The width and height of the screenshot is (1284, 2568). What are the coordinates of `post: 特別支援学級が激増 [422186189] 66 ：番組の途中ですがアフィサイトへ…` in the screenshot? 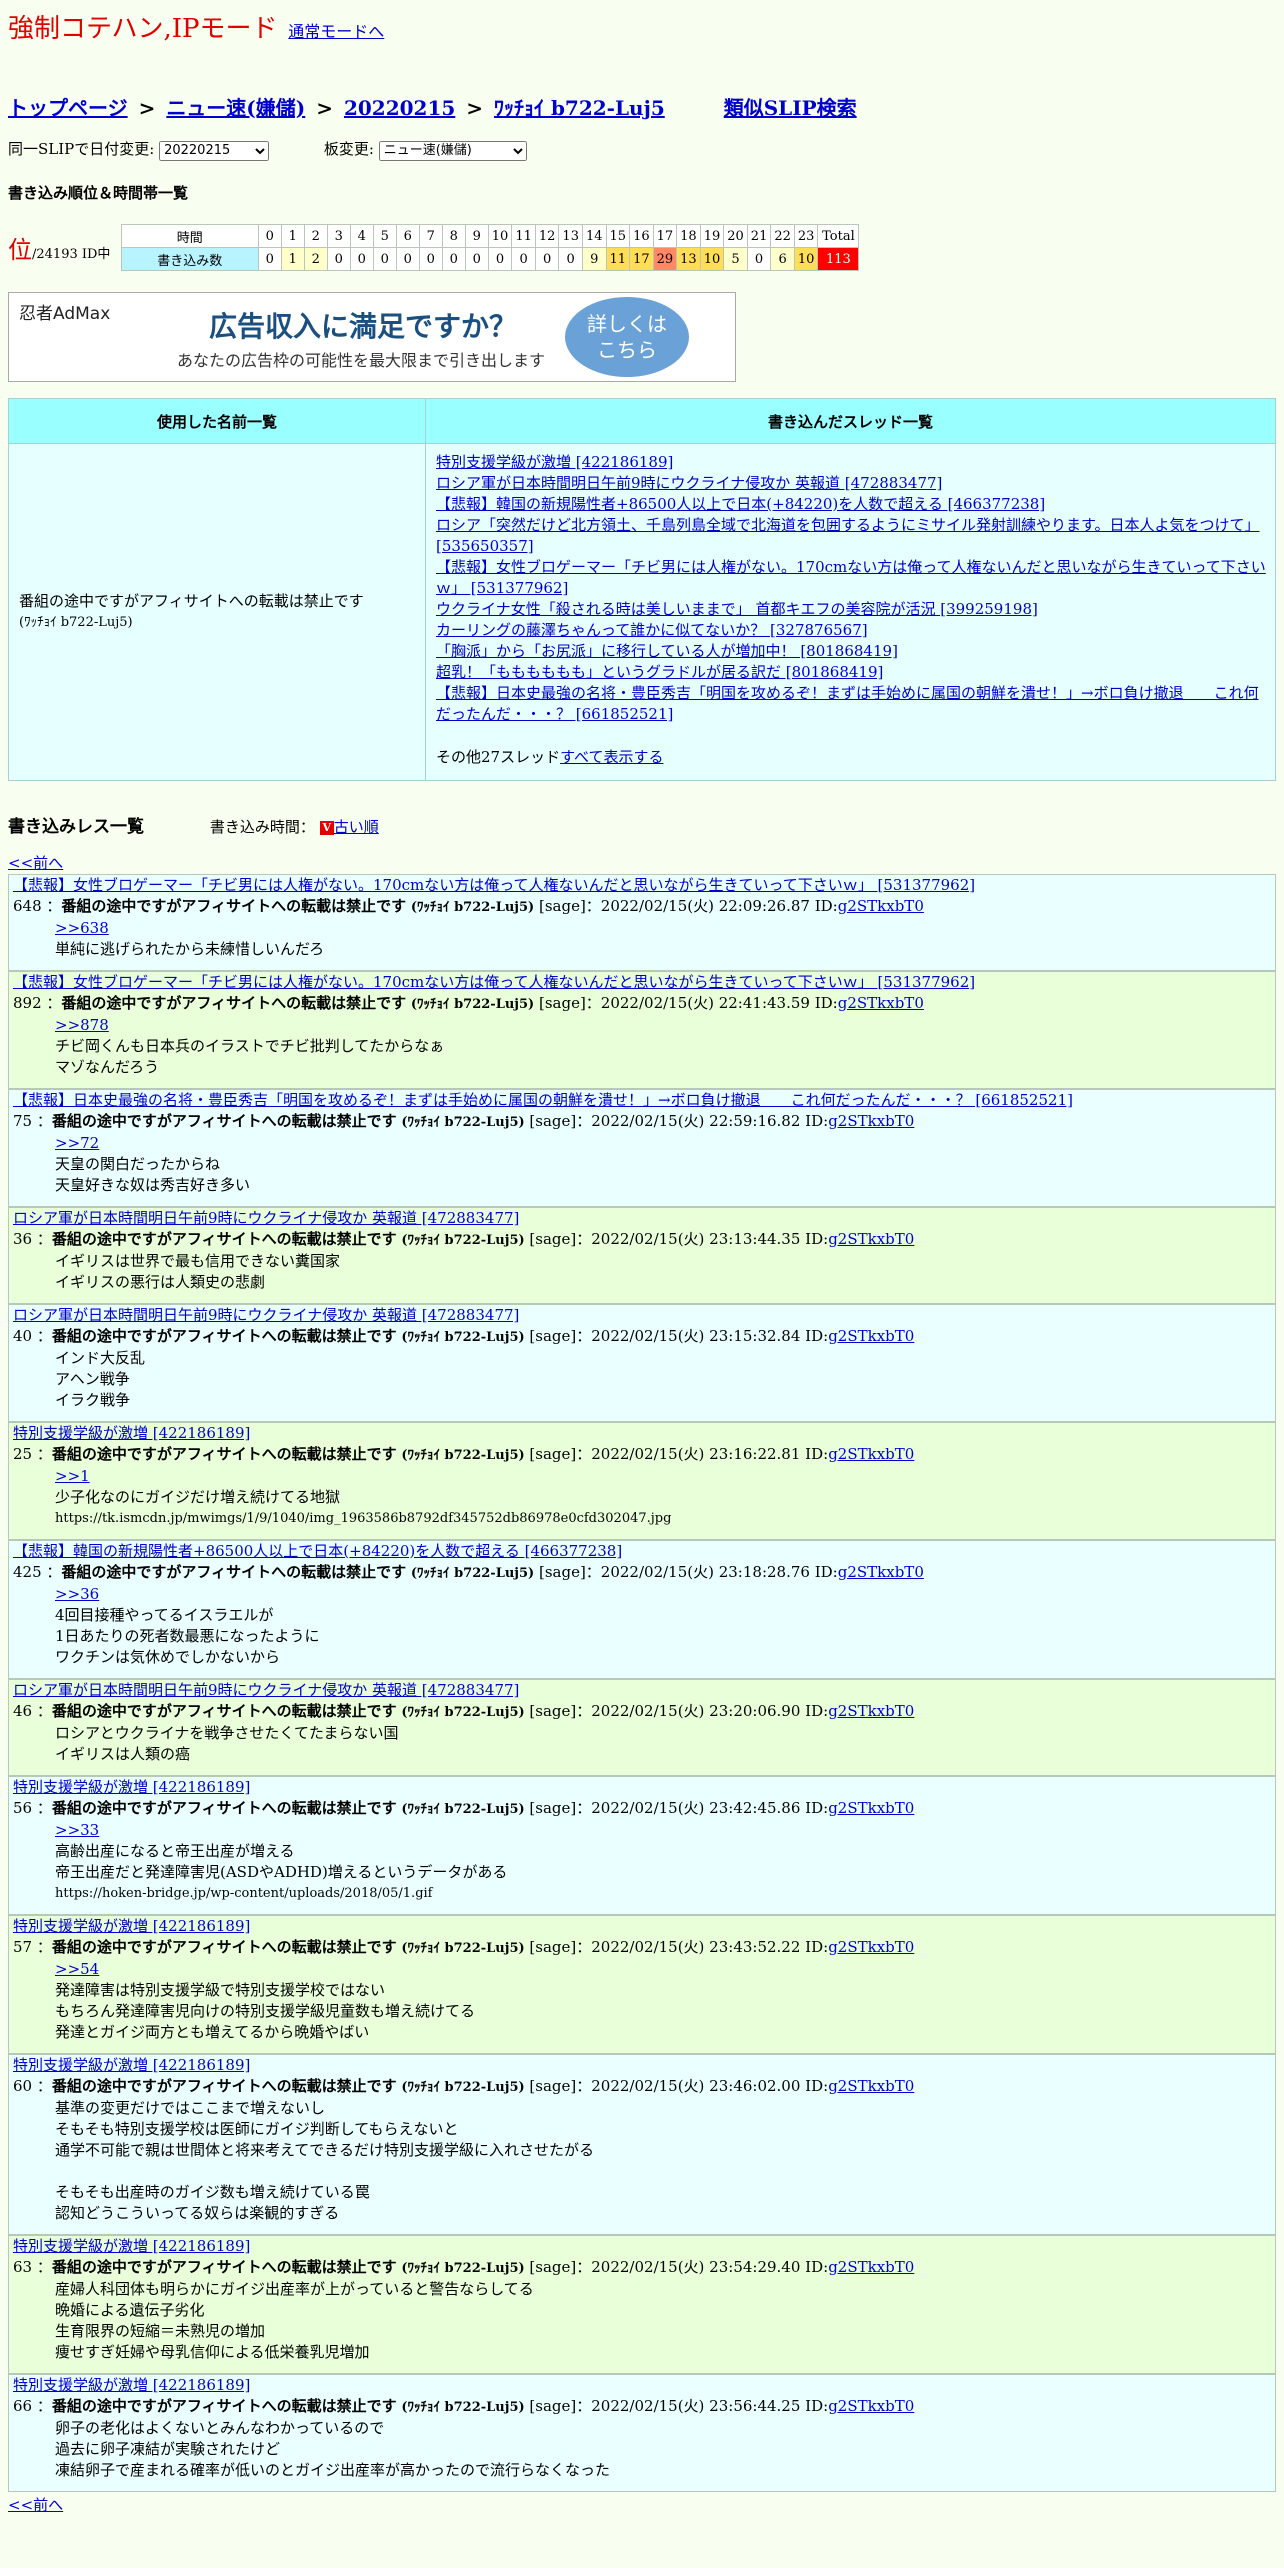 It's located at (642, 2433).